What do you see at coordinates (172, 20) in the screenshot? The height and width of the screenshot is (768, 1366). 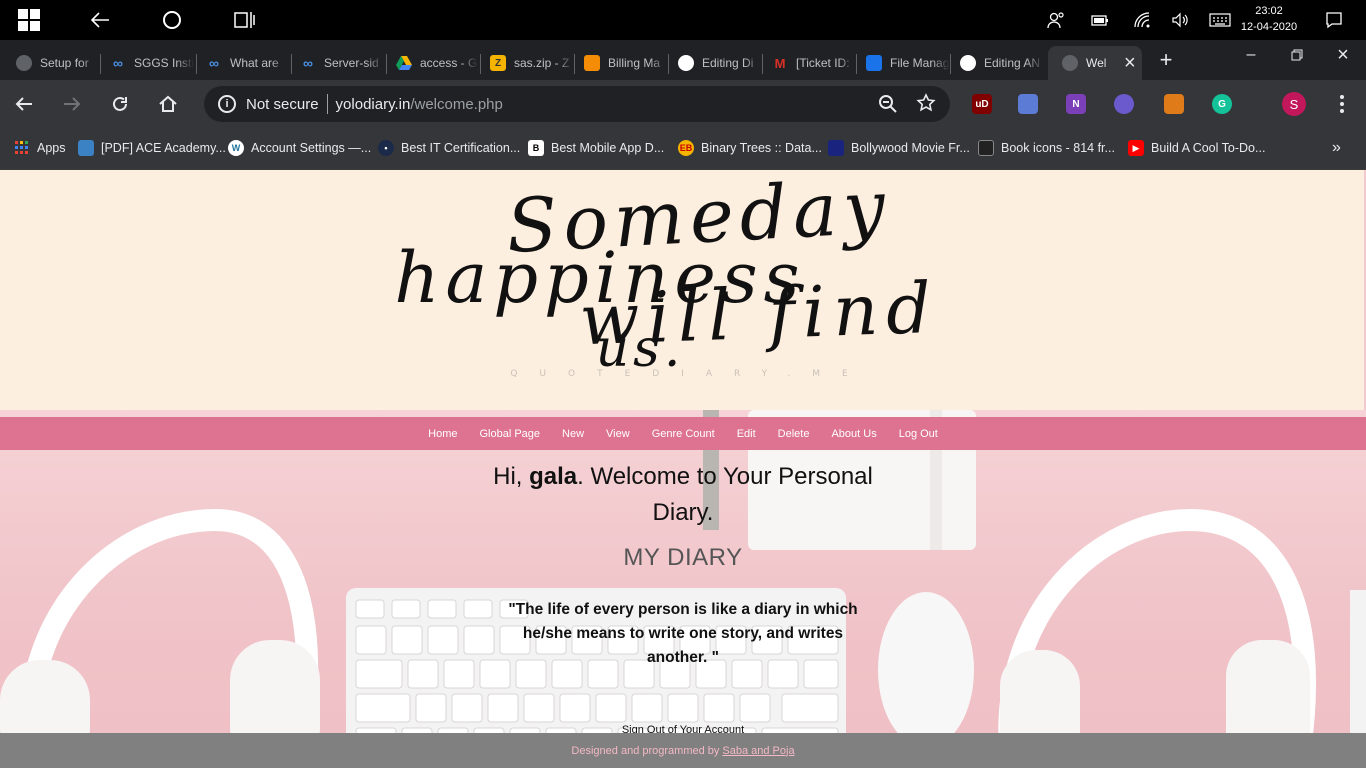 I see `cortana-search-icon` at bounding box center [172, 20].